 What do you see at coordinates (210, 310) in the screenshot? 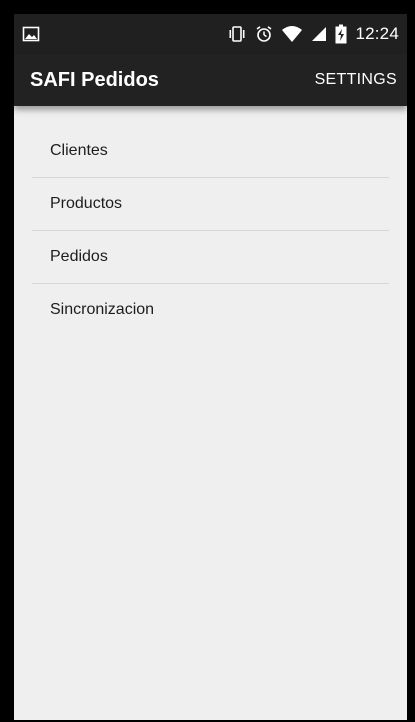
I see `menu-item-sincronizacion: Sincronizacion` at bounding box center [210, 310].